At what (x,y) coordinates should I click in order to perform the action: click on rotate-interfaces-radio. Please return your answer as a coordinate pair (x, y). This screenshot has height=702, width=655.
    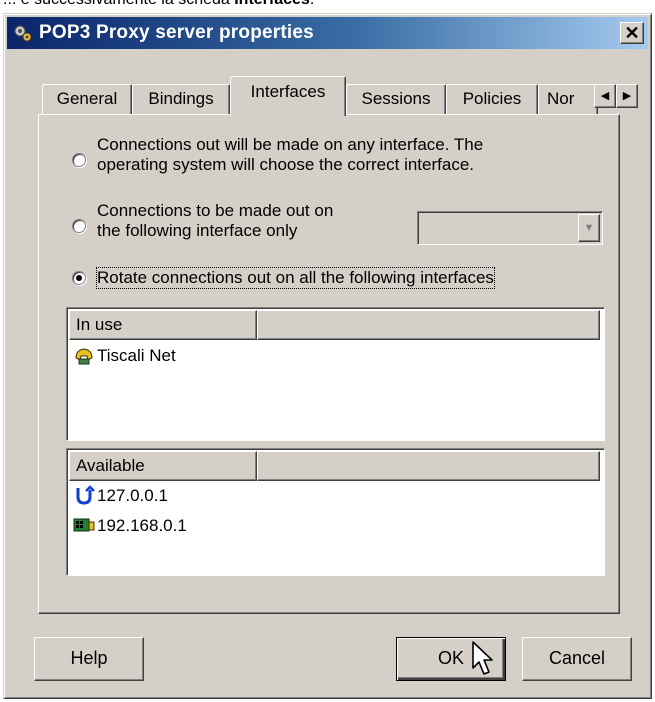
    Looking at the image, I should click on (79, 278).